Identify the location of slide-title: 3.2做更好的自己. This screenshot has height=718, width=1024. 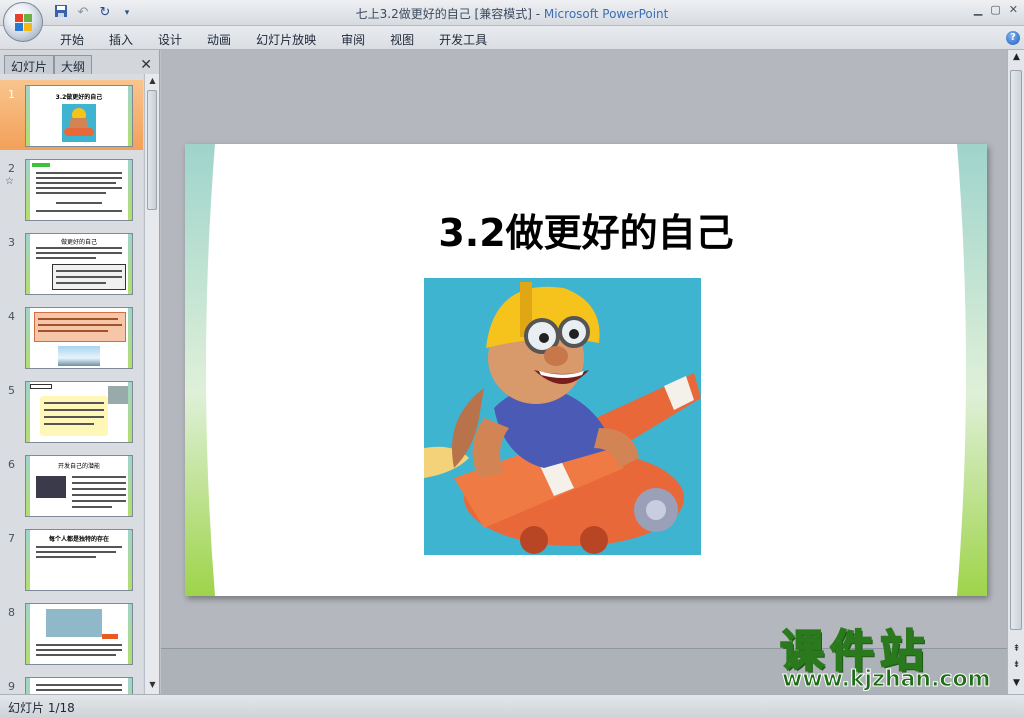
(586, 229).